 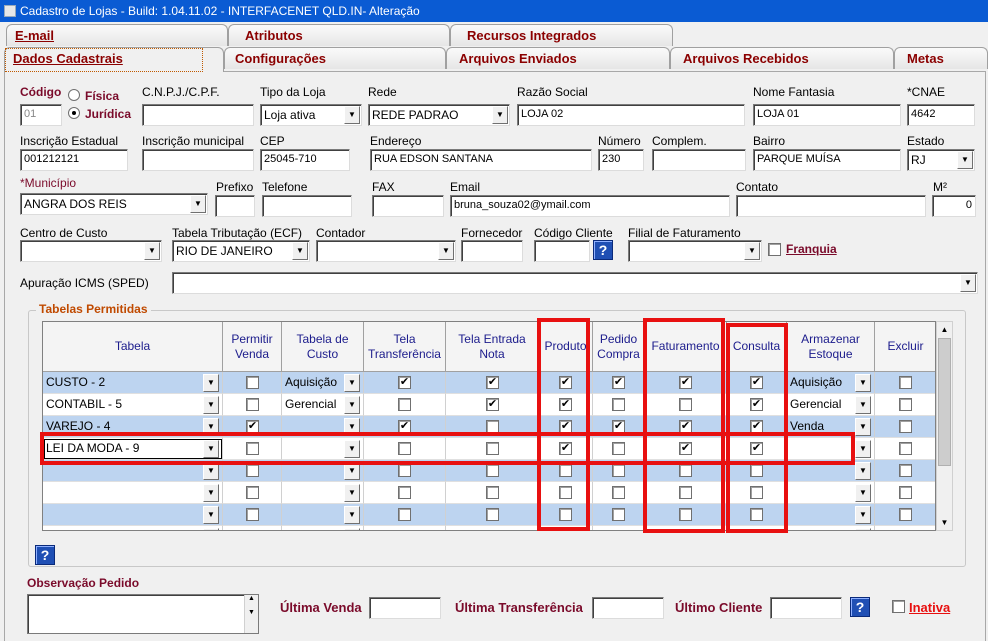 What do you see at coordinates (386, 251) in the screenshot?
I see `contador-select: ▼` at bounding box center [386, 251].